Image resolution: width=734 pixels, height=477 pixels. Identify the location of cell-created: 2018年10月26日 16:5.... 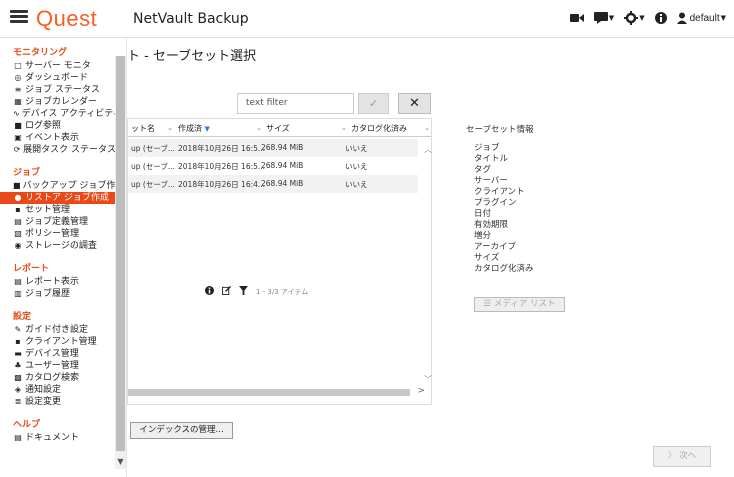
(222, 166).